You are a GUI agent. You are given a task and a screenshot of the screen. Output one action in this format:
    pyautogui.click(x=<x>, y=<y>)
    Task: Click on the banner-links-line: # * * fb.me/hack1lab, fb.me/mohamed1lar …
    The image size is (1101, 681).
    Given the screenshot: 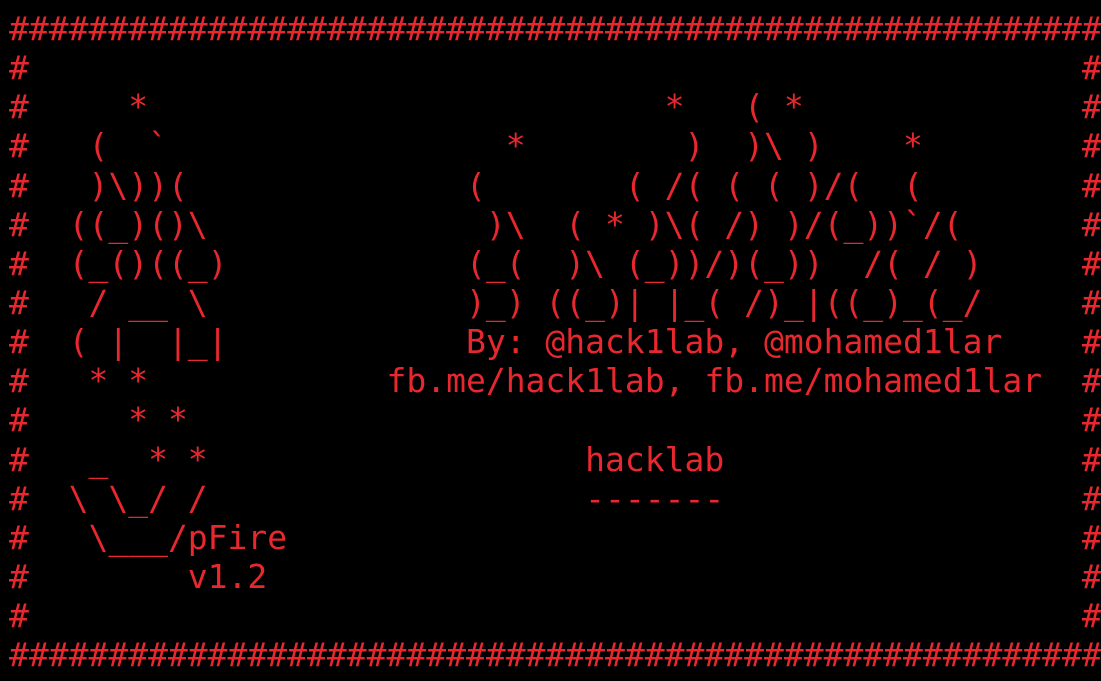 What is the action you would take?
    pyautogui.click(x=555, y=381)
    